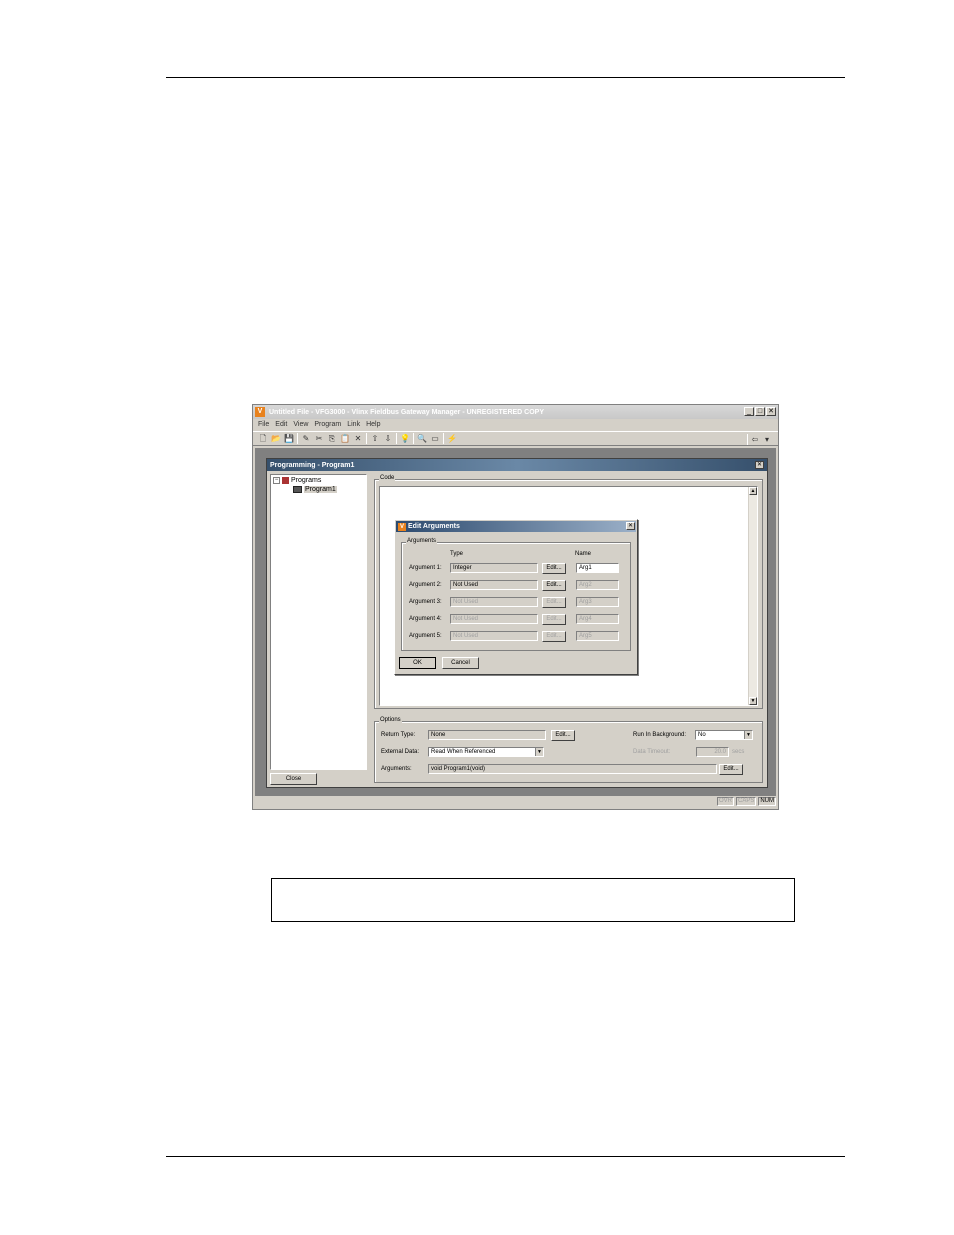  What do you see at coordinates (457, 554) in the screenshot?
I see `type-header: Type` at bounding box center [457, 554].